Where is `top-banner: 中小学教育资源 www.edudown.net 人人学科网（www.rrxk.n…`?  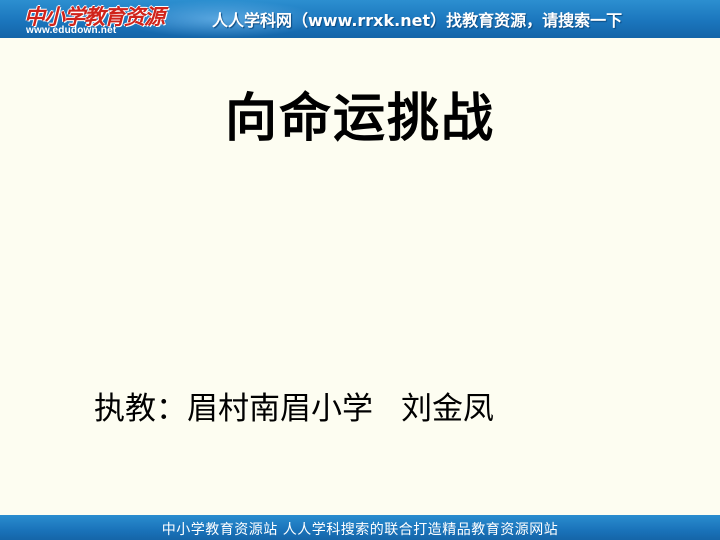
top-banner: 中小学教育资源 www.edudown.net 人人学科网（www.rrxk.n… is located at coordinates (360, 19).